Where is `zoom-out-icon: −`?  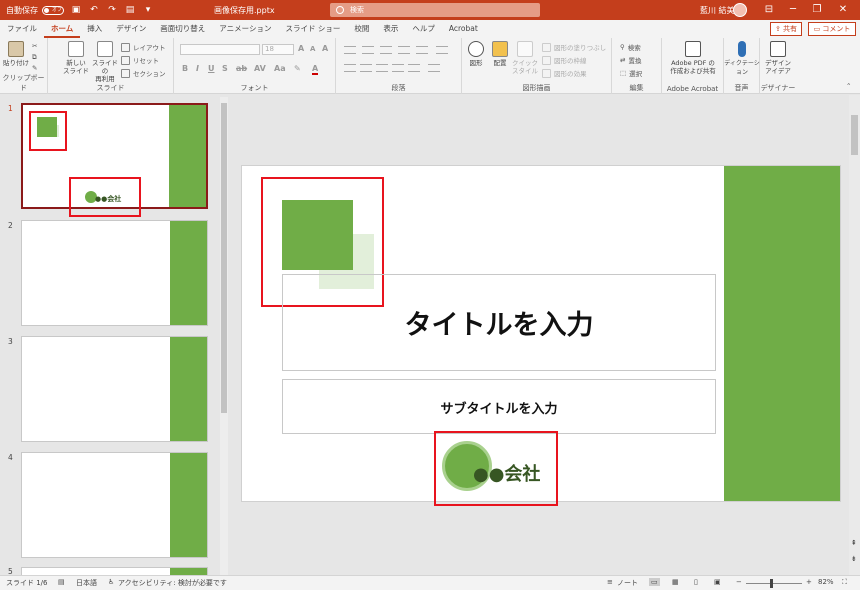
zoom-out-icon: − is located at coordinates (739, 582).